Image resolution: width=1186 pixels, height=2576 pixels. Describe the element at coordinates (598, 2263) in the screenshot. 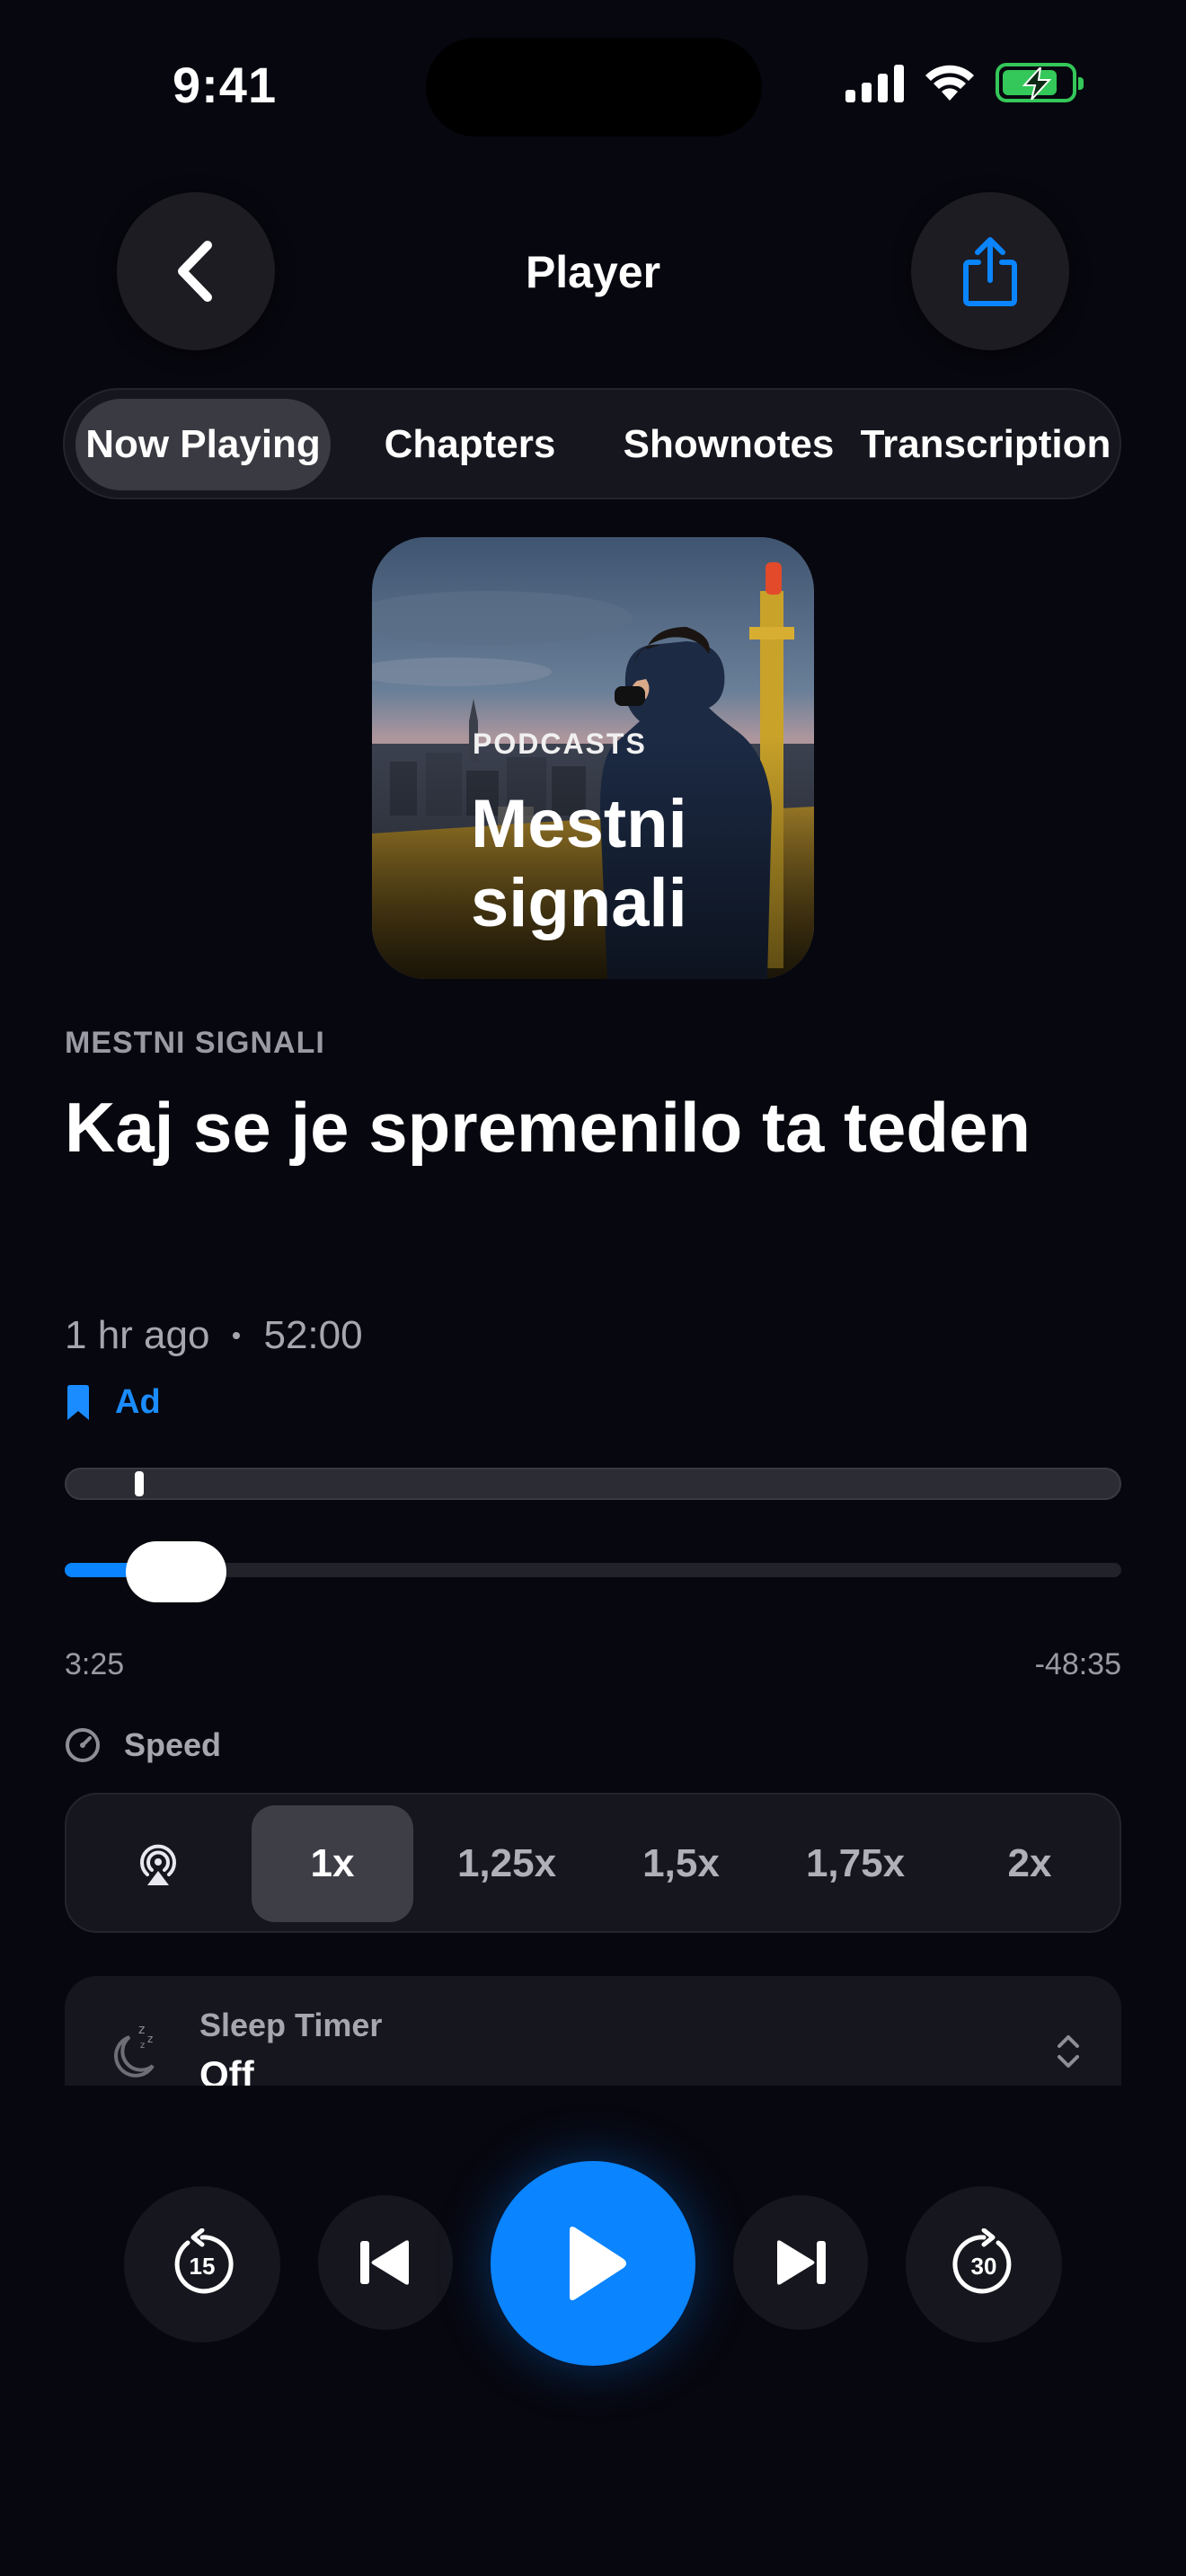

I see `play-icon` at that location.